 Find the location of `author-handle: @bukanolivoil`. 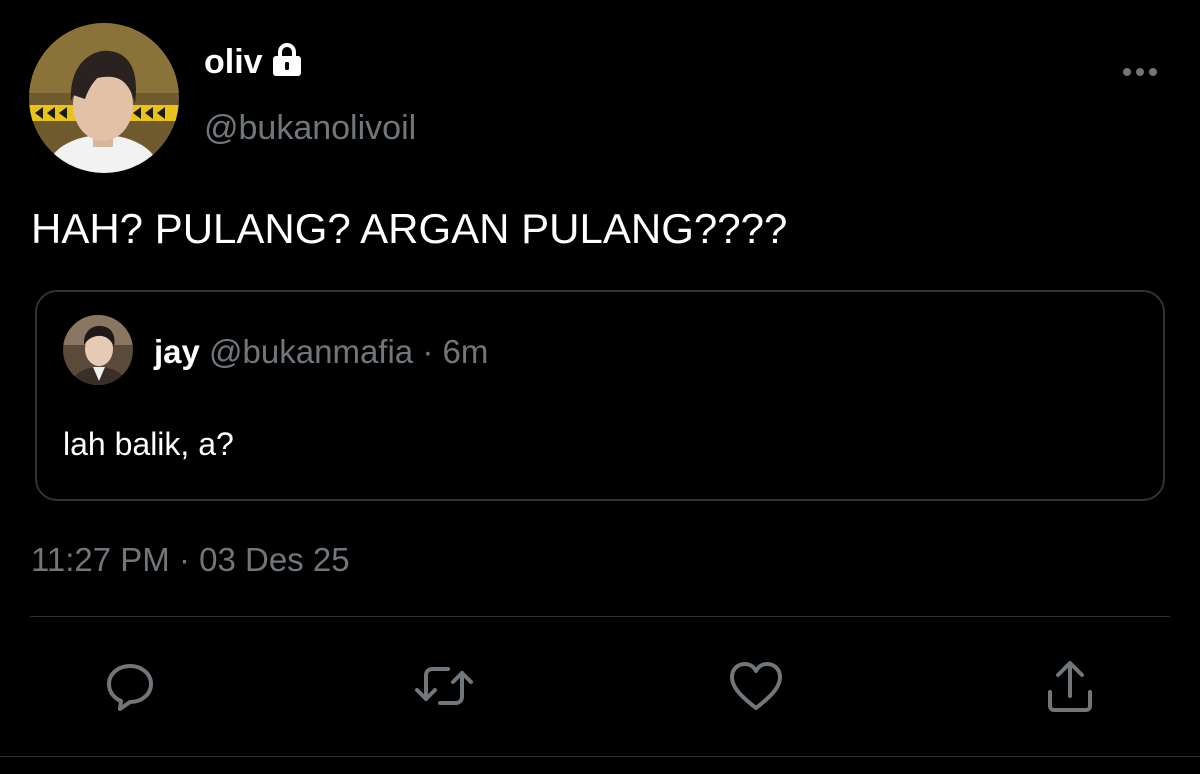

author-handle: @bukanolivoil is located at coordinates (310, 128).